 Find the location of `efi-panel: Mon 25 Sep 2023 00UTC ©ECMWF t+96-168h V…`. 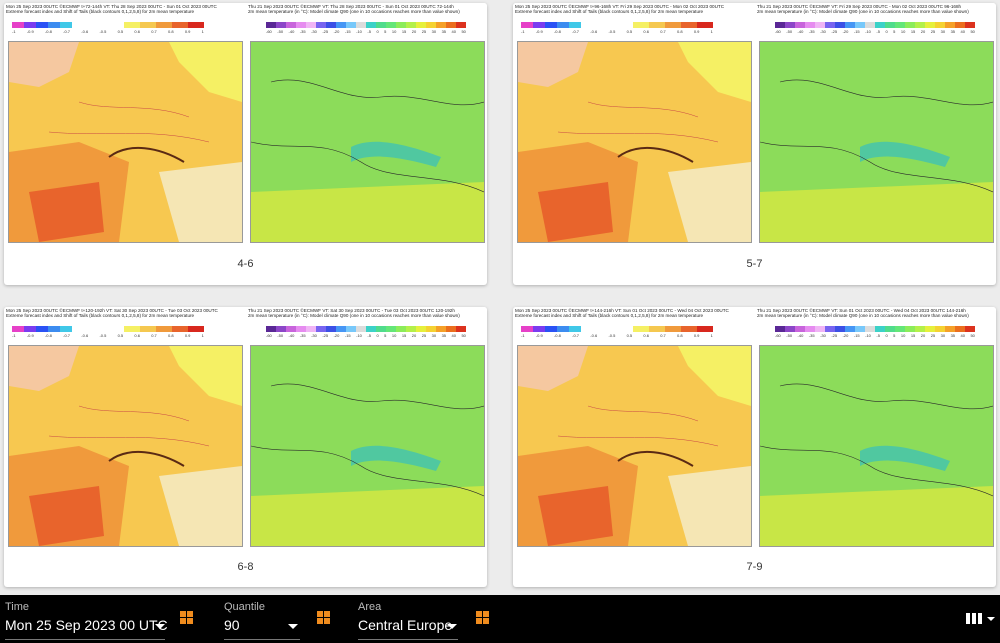

efi-panel: Mon 25 Sep 2023 00UTC ©ECMWF t+96-168h V… is located at coordinates (633, 123).